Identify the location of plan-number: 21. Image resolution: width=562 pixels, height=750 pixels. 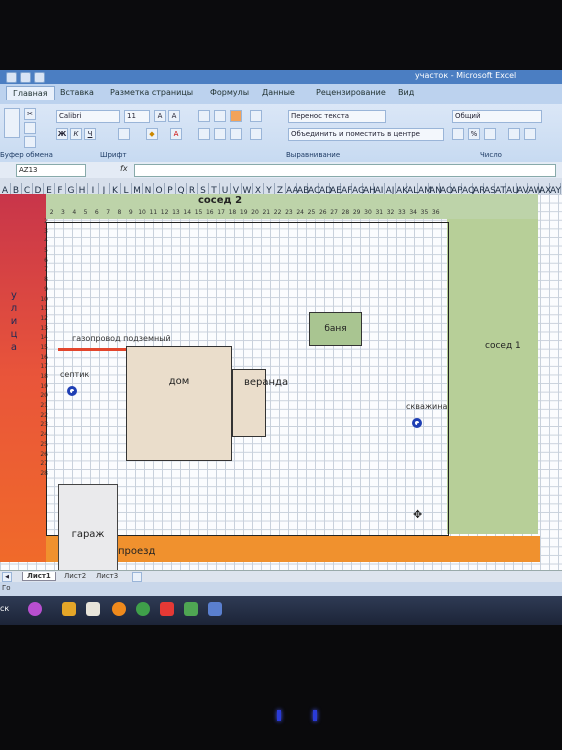
(266, 212).